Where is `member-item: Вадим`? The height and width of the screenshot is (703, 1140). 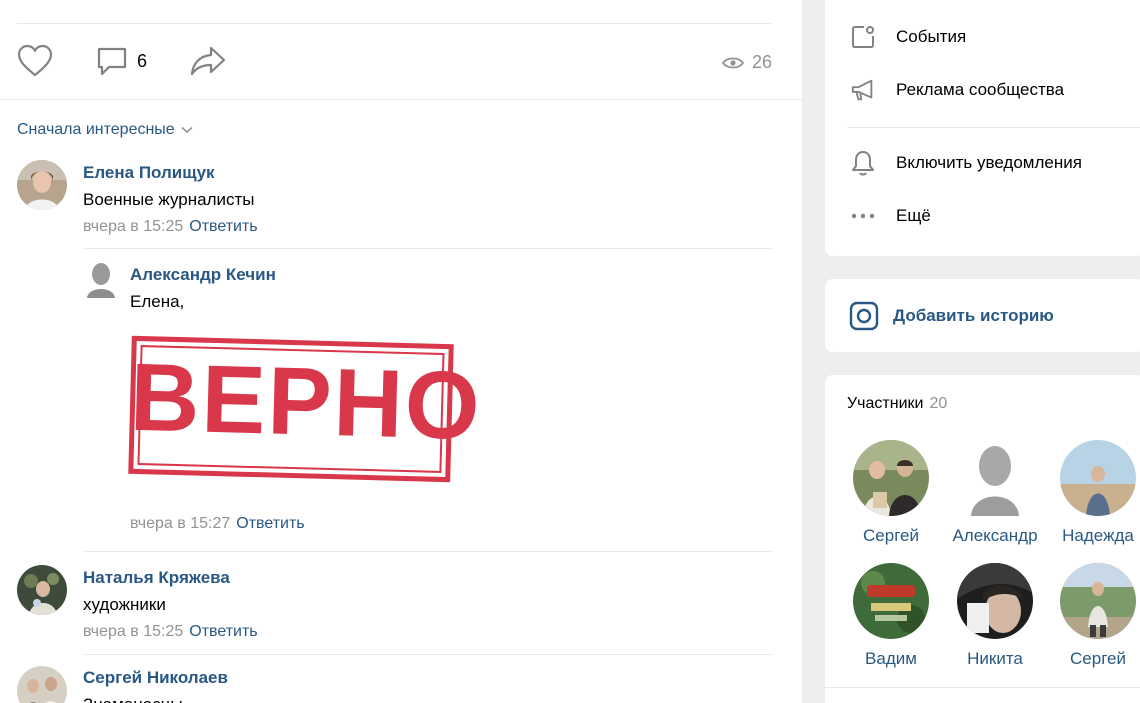 member-item: Вадим is located at coordinates (891, 616).